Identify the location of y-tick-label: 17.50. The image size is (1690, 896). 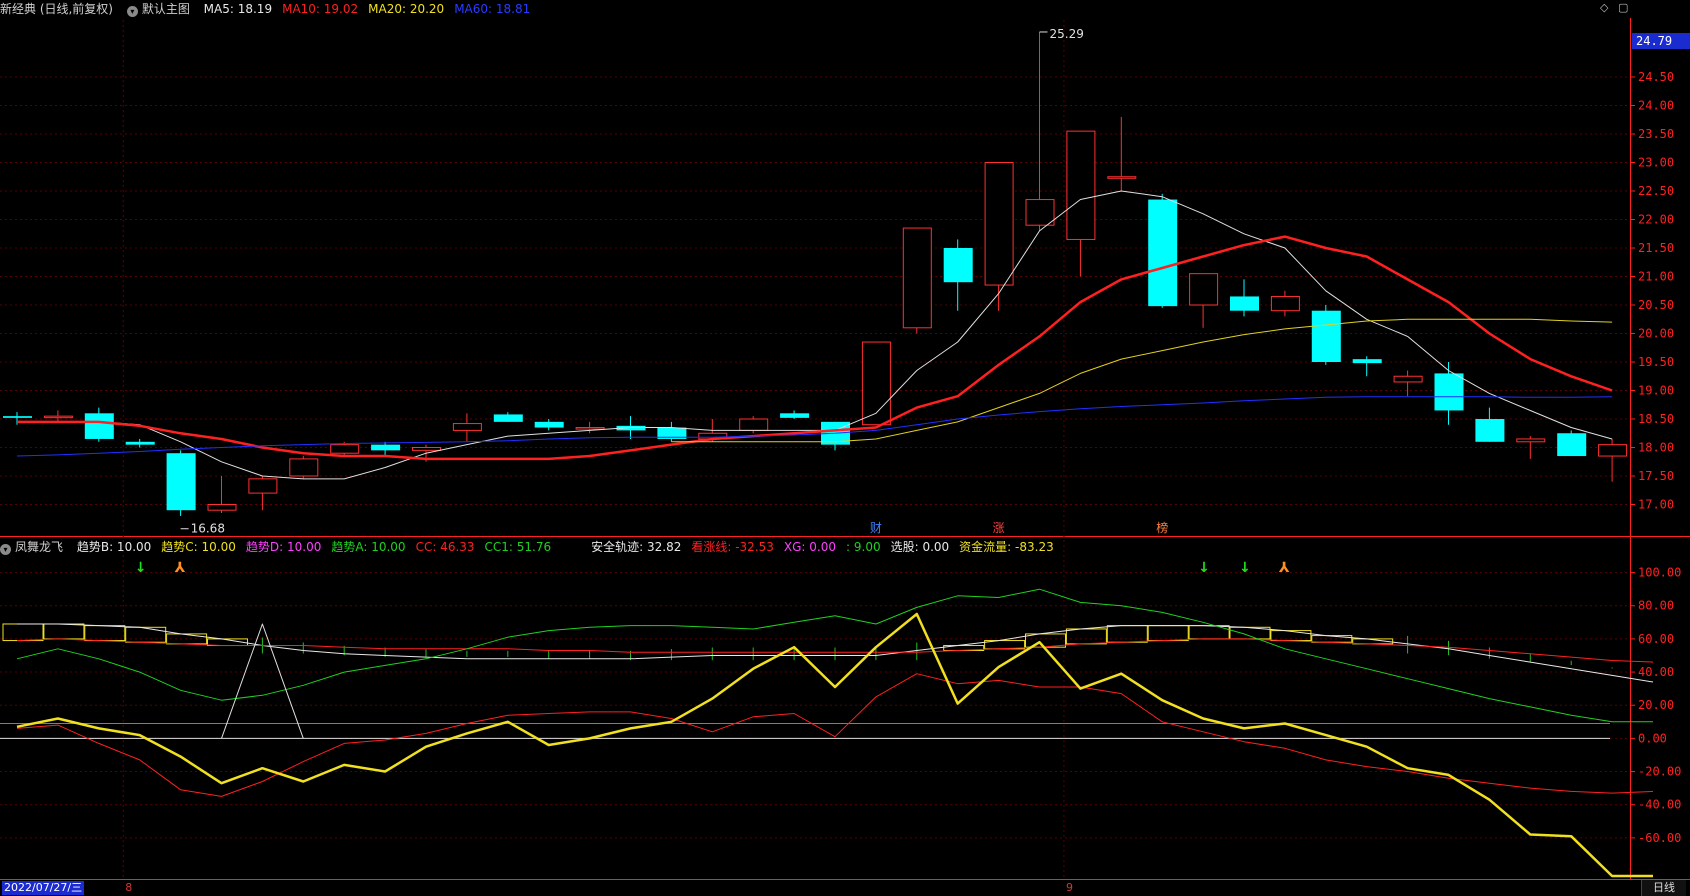
(1656, 476).